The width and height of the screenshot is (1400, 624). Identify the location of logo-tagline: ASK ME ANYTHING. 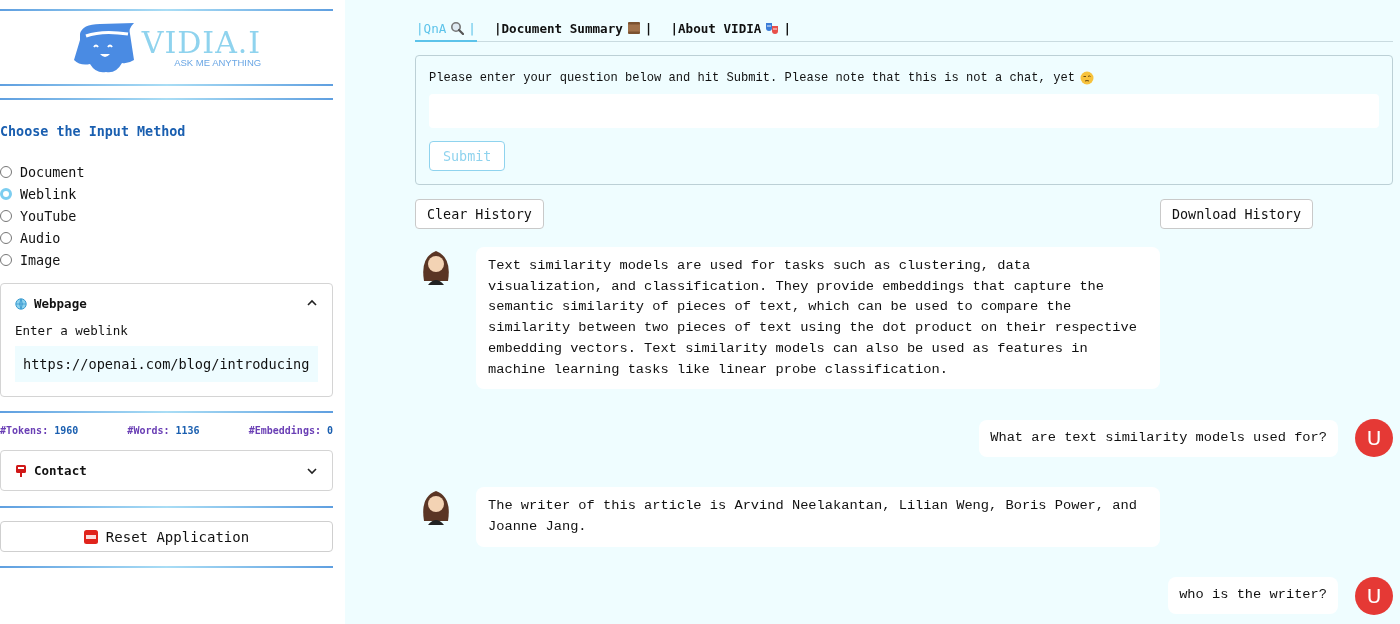
(218, 62).